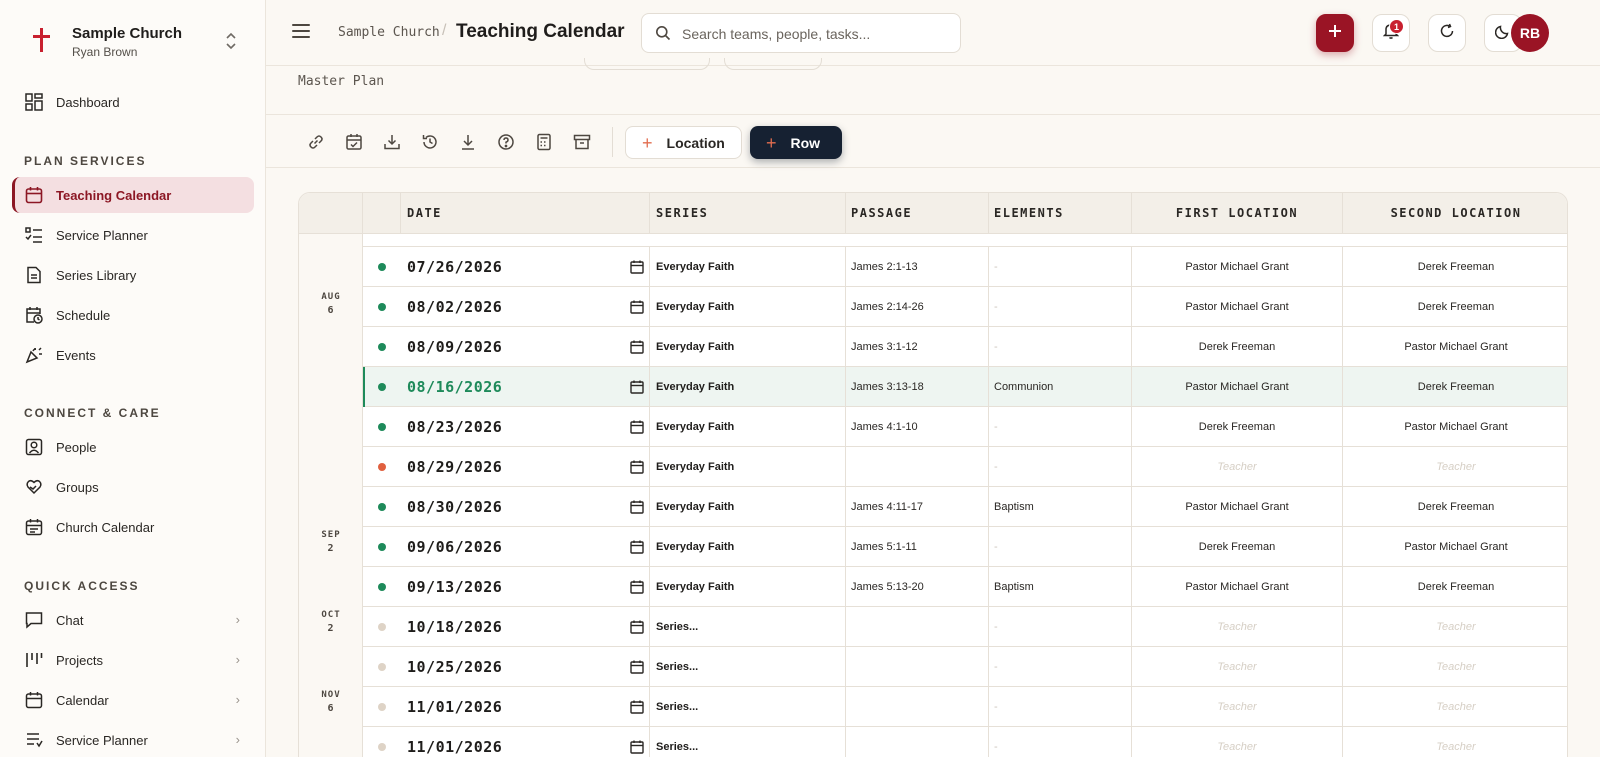 This screenshot has width=1600, height=757. What do you see at coordinates (133, 527) in the screenshot?
I see `sidebar-item-church-calendar: Church Calendar` at bounding box center [133, 527].